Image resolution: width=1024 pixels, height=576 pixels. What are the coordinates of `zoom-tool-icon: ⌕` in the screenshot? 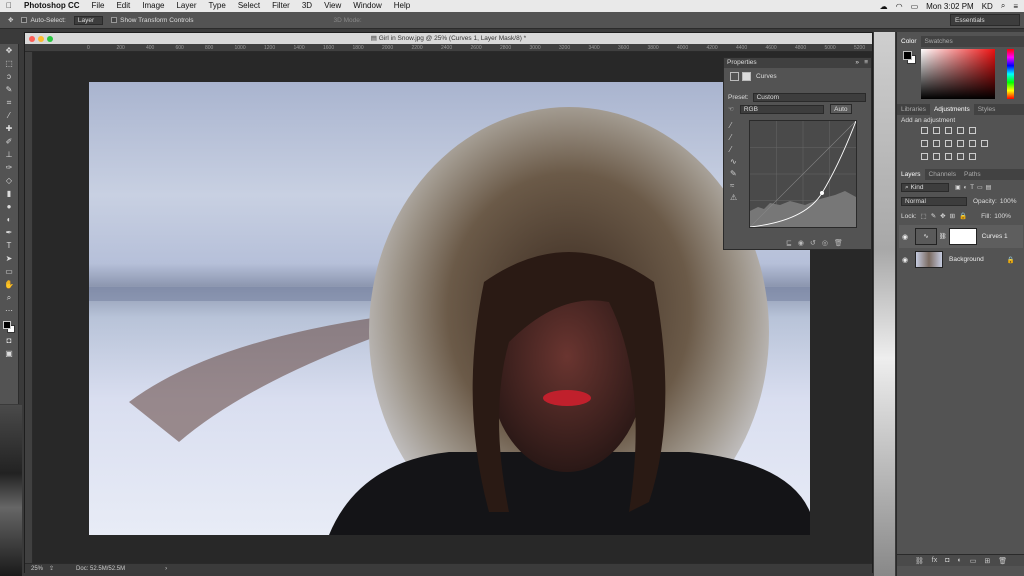 It's located at (9, 298).